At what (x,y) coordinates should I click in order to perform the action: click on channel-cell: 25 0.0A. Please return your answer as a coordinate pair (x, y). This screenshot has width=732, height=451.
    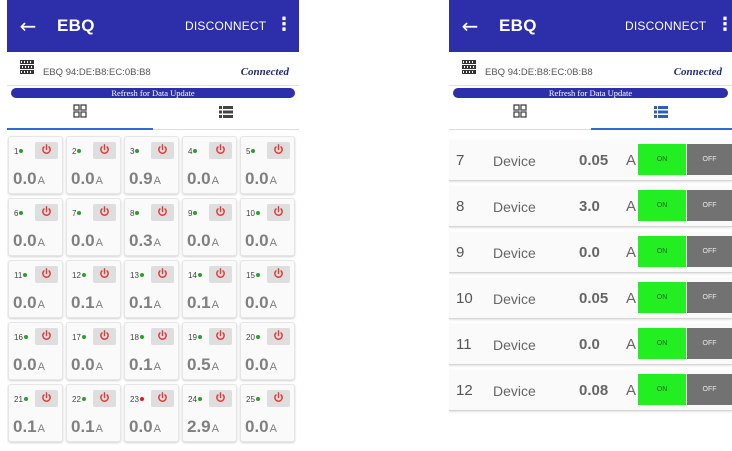
    Looking at the image, I should click on (267, 413).